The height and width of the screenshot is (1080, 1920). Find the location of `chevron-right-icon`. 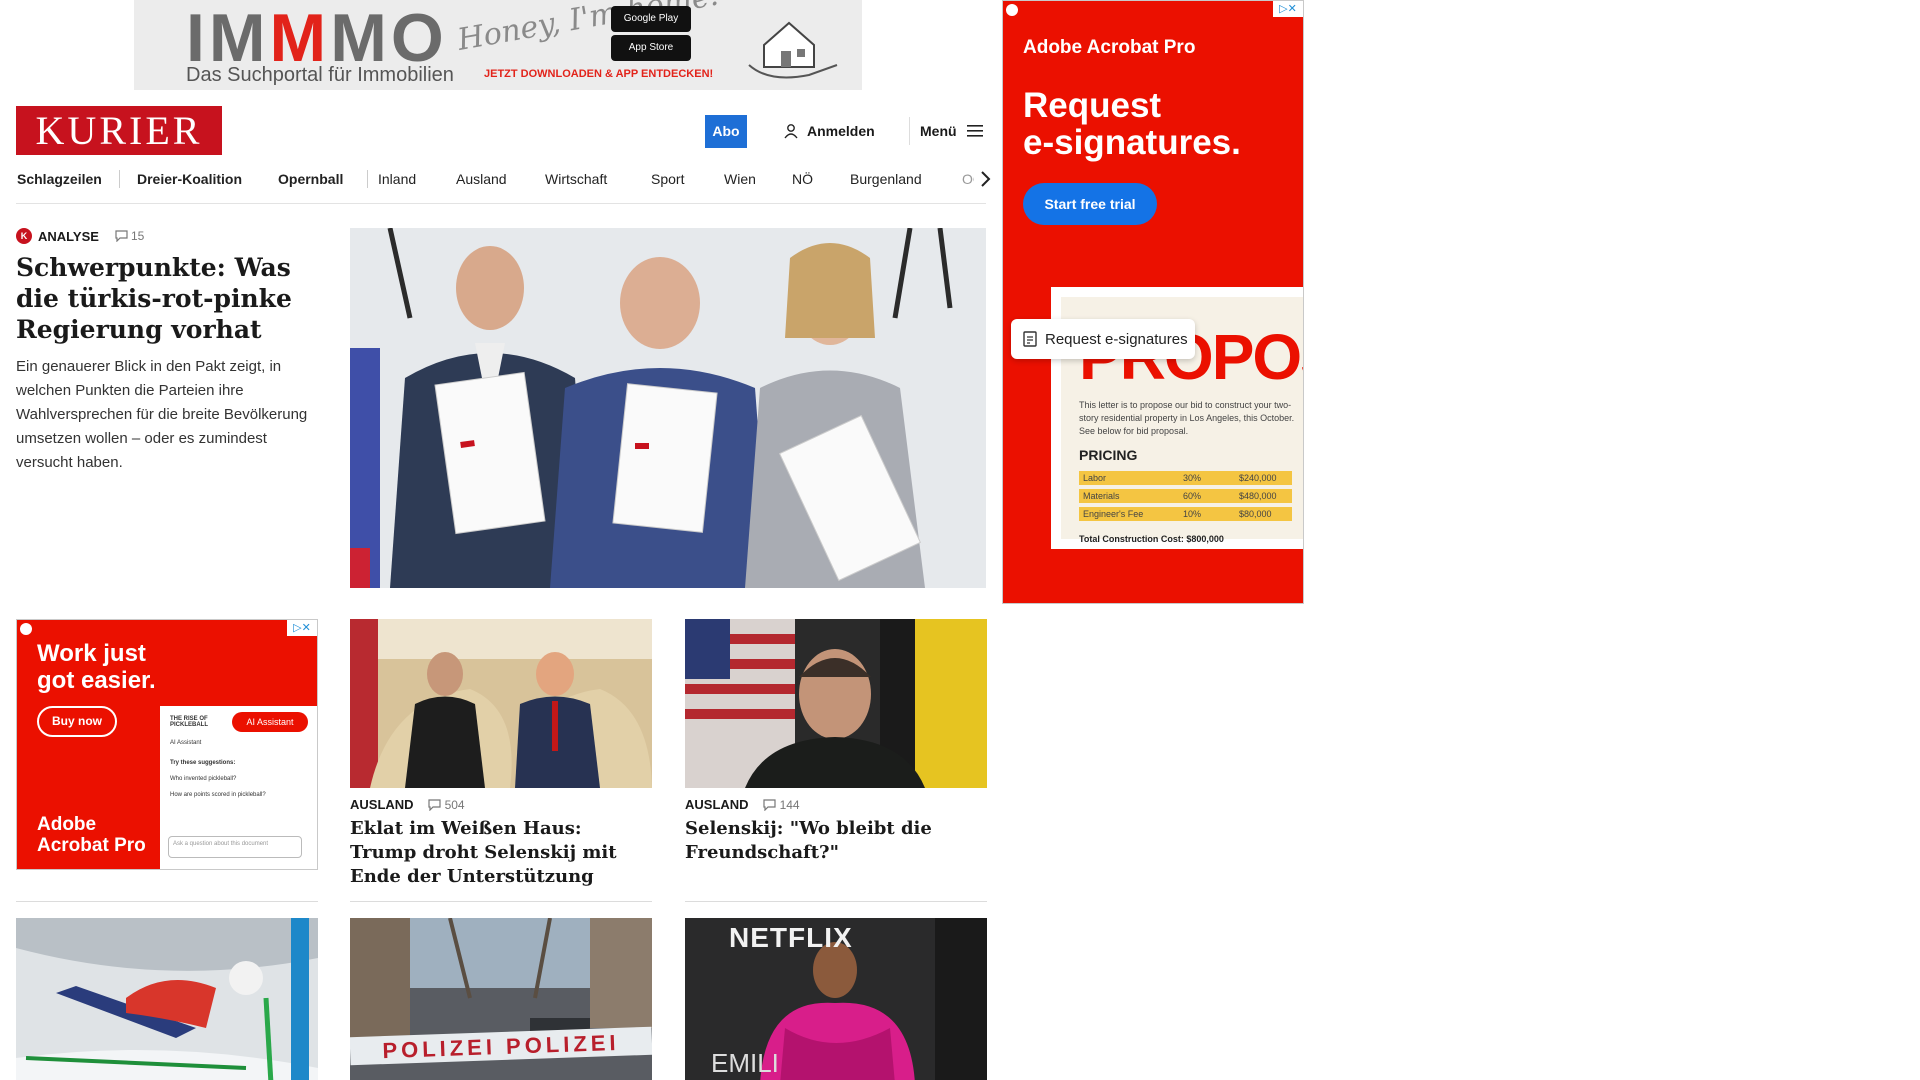

chevron-right-icon is located at coordinates (985, 179).